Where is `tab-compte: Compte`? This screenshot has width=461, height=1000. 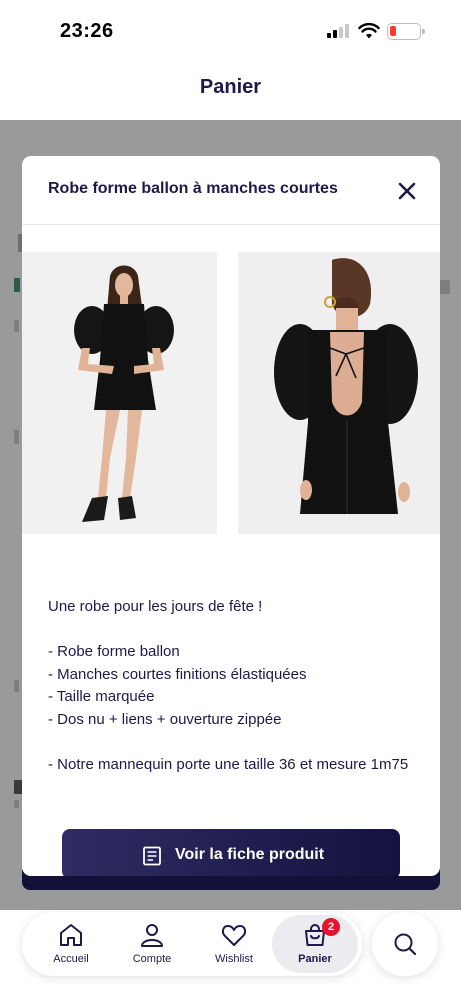
tab-compte: Compte is located at coordinates (152, 944).